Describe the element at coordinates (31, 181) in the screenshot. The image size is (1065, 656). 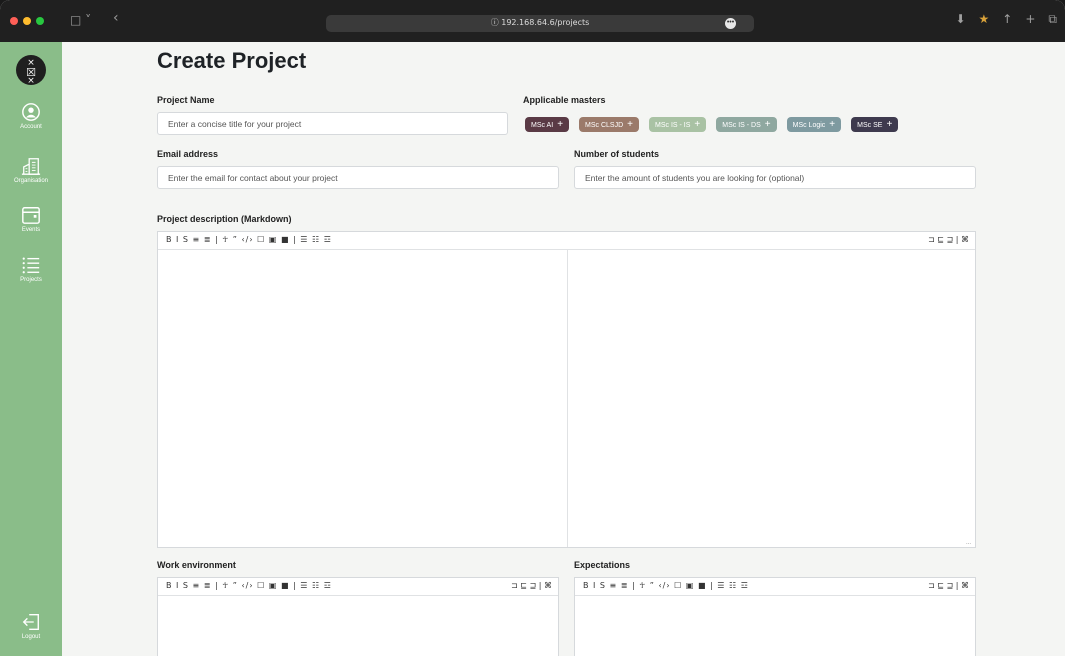
I see `sidebar-item-label: Organisation` at that location.